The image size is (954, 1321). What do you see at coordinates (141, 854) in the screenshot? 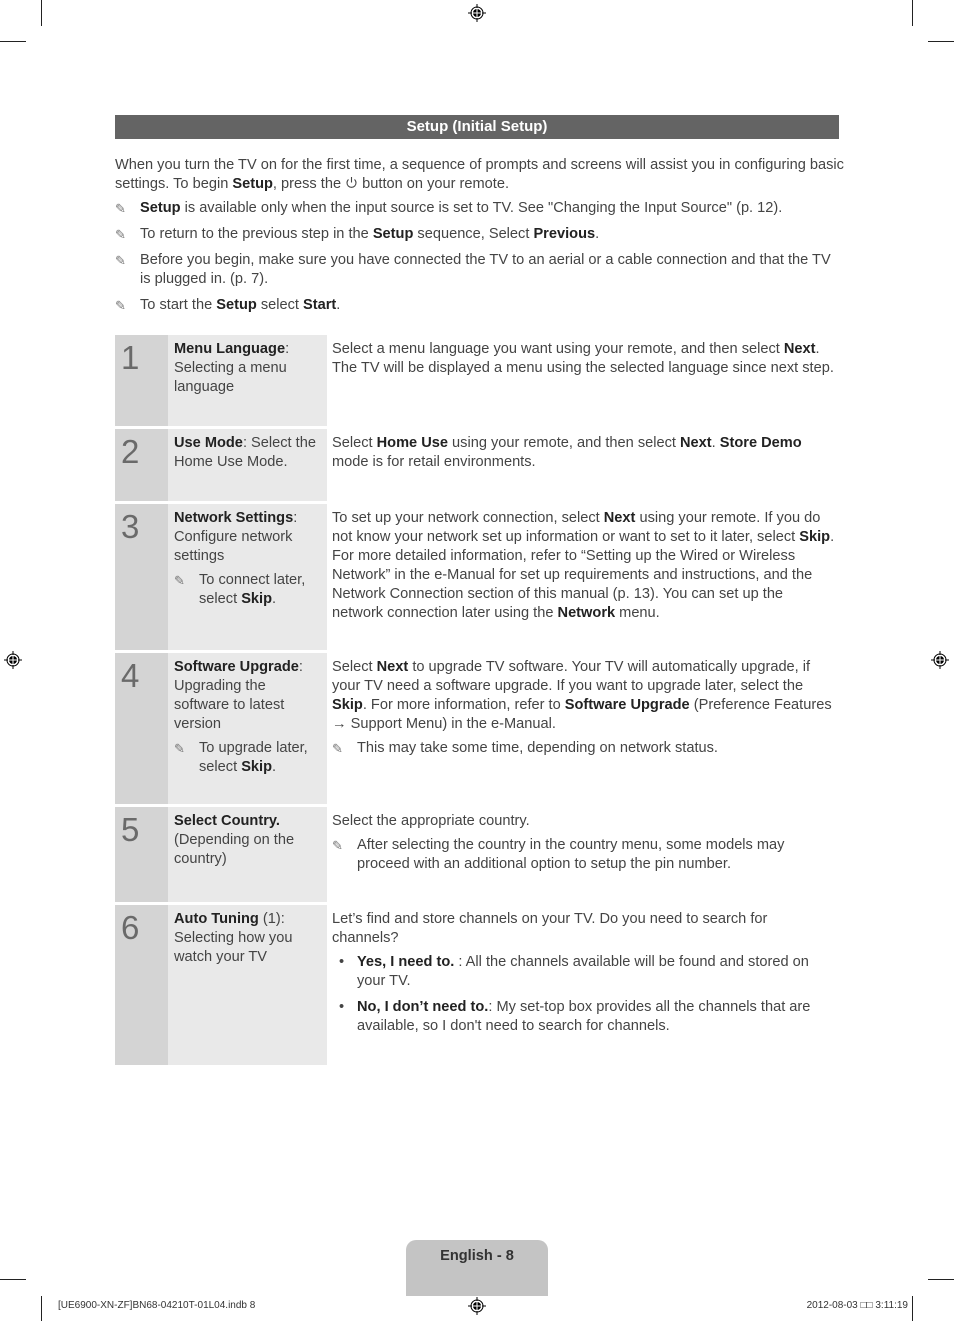
I see `step-number: 5` at bounding box center [141, 854].